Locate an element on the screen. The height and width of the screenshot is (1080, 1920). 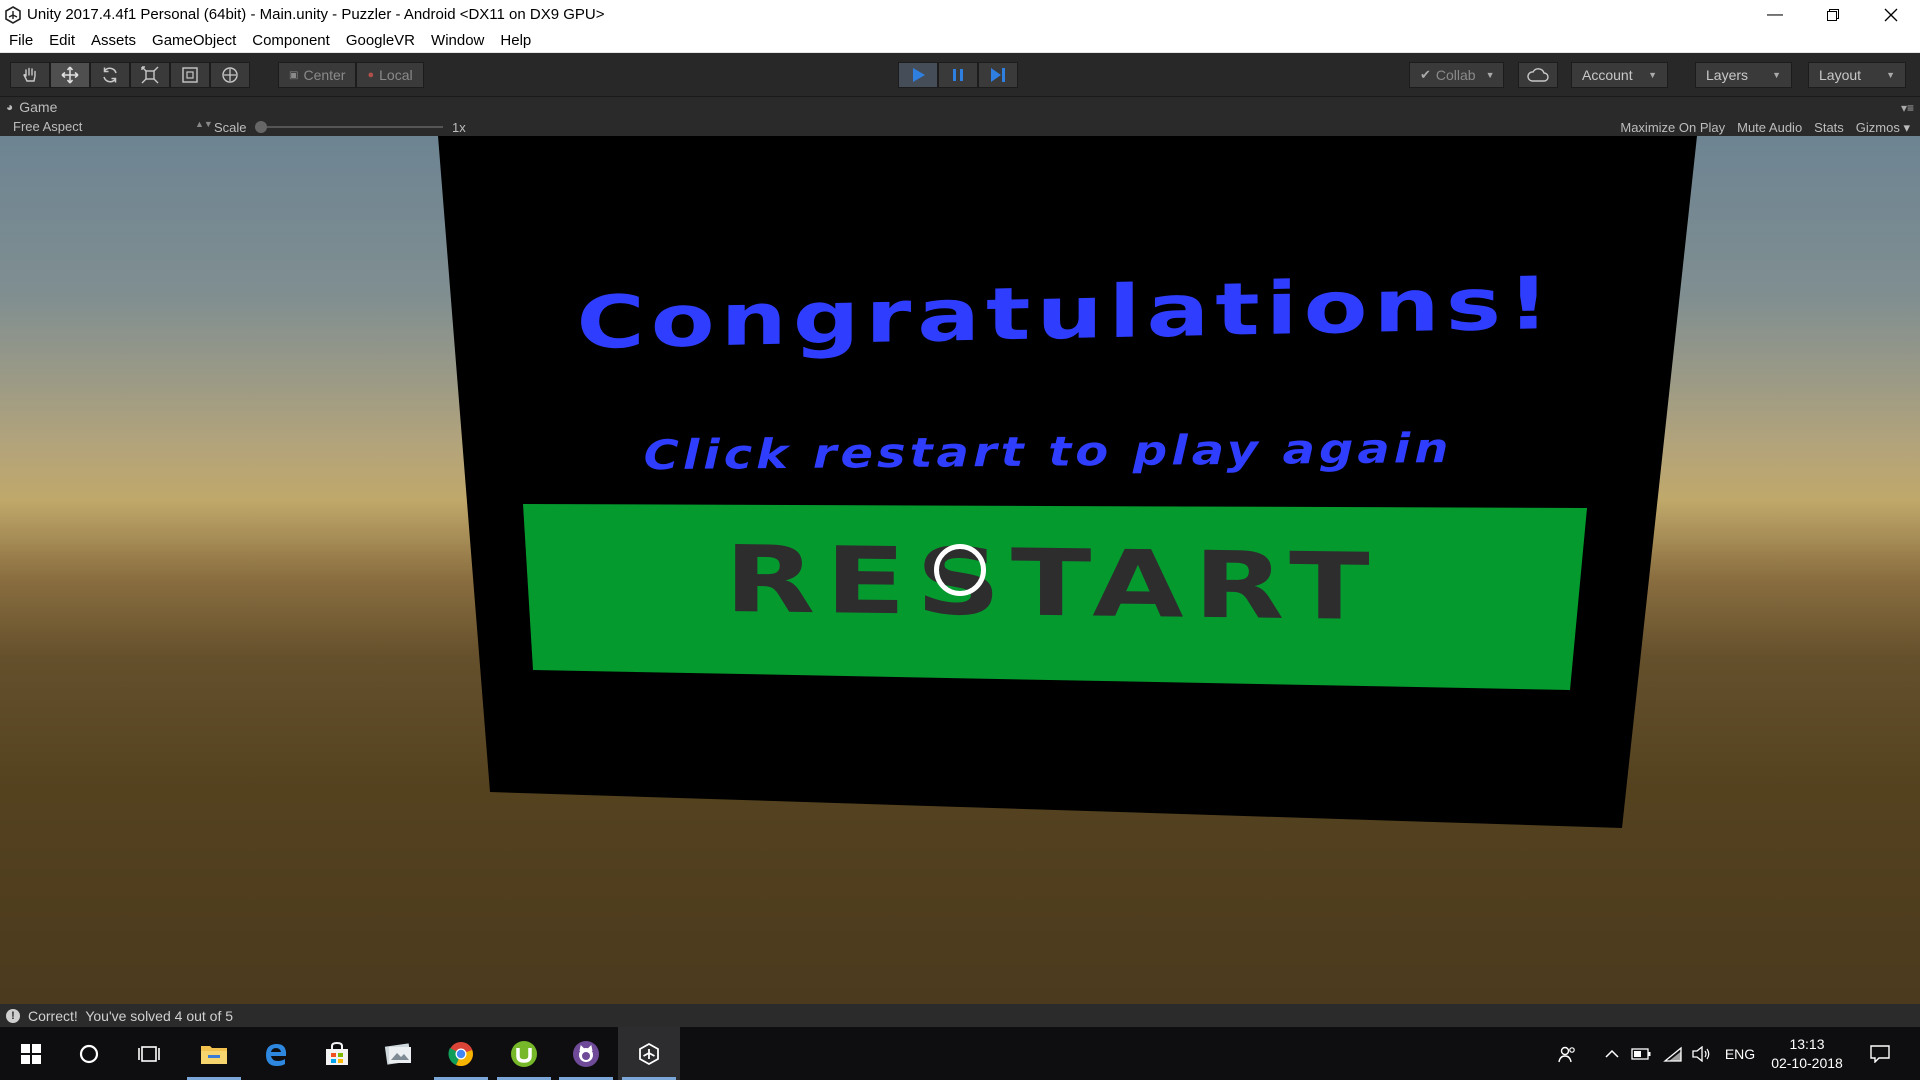
rect-tool-button is located at coordinates (190, 75).